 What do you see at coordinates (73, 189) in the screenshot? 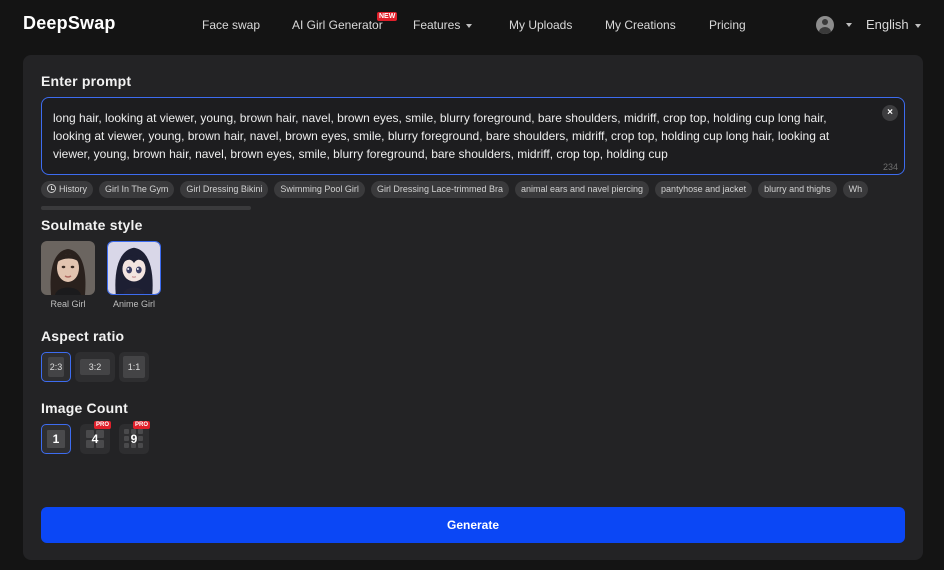
I see `history-label: History` at bounding box center [73, 189].